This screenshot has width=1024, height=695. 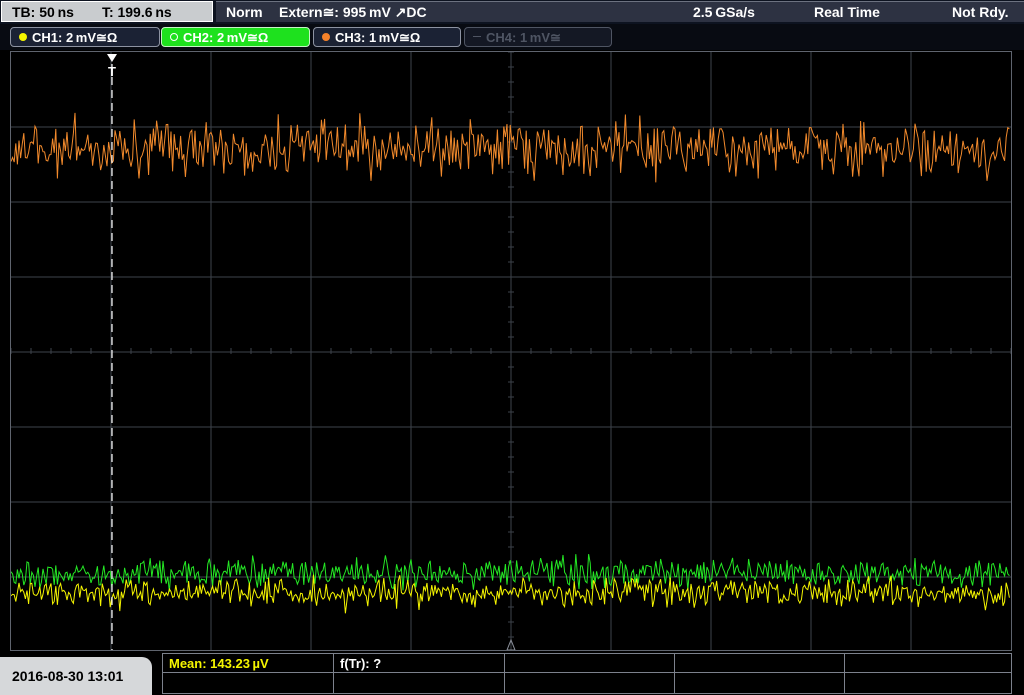 What do you see at coordinates (477, 37) in the screenshot?
I see `channel-4-indicator-icon` at bounding box center [477, 37].